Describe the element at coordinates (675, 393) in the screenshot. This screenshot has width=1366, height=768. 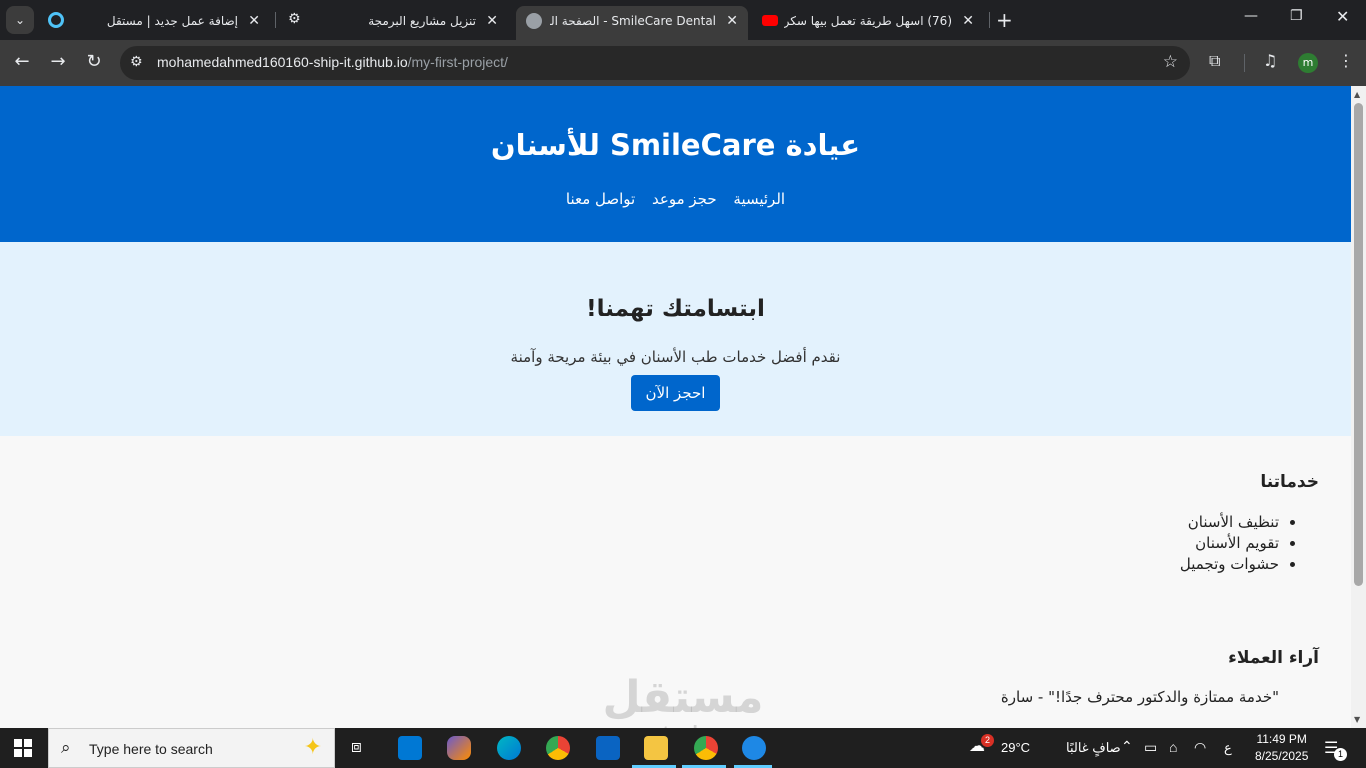
I see `book-now-button: احجز الآن` at that location.